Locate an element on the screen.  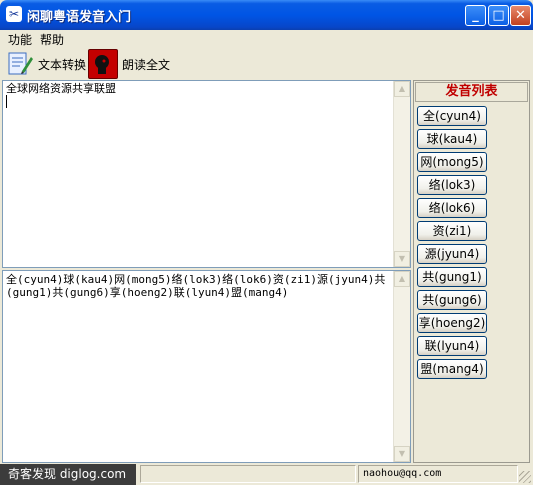
read-all-label: 朗读全文 is located at coordinates (146, 65).